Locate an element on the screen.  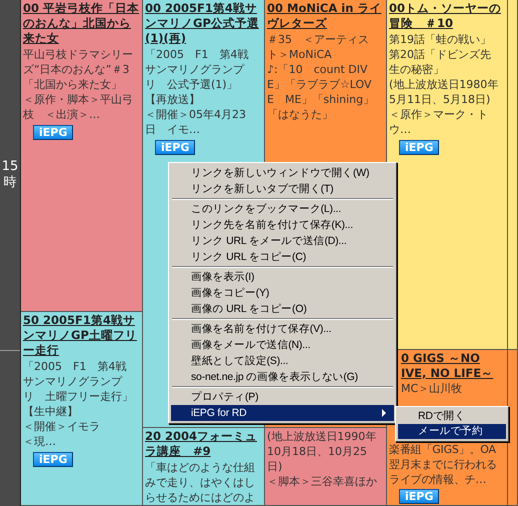
menu-item: プロパティ(P) is located at coordinates (282, 397).